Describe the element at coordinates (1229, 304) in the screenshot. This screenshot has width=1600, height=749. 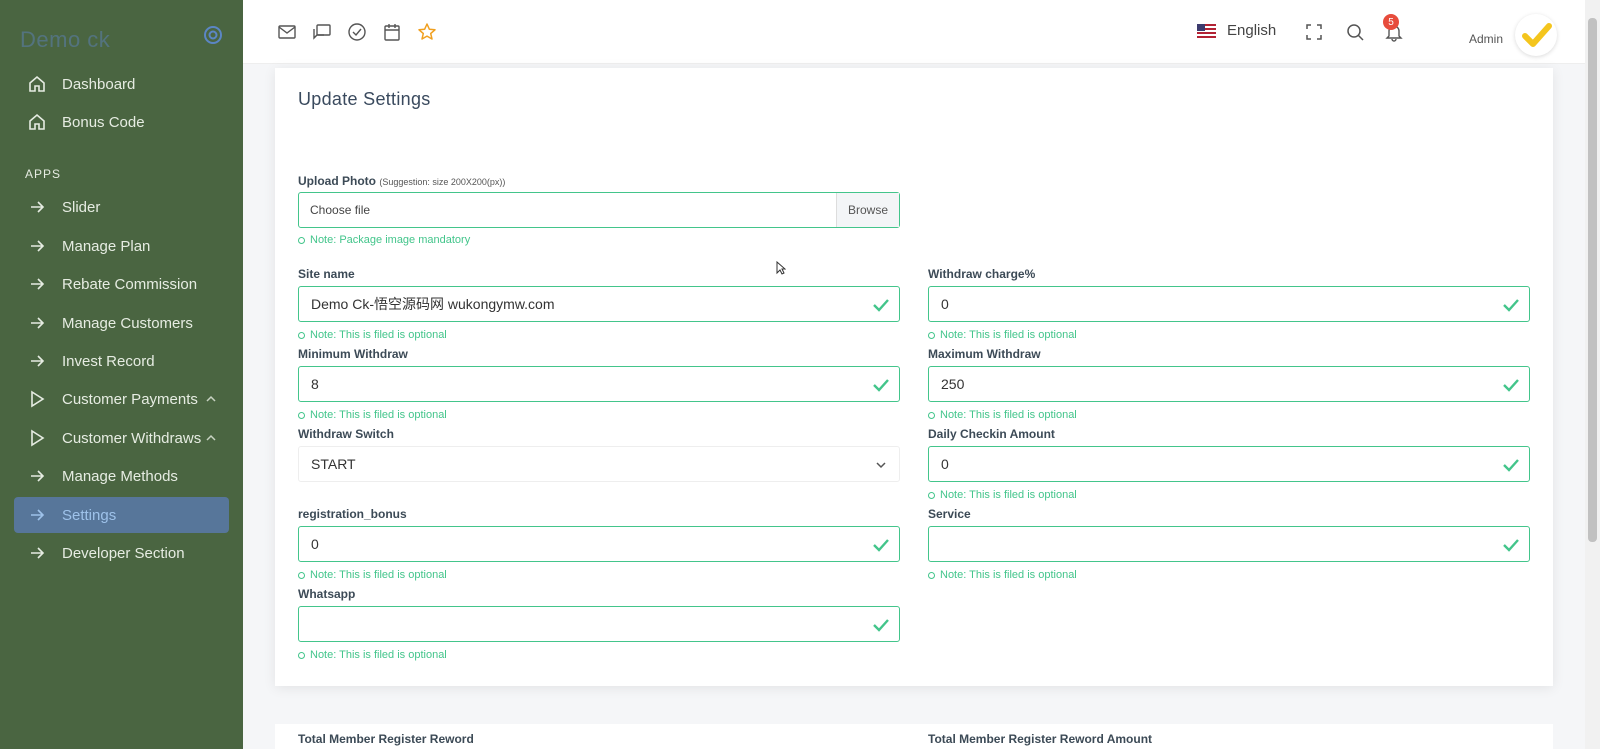
I see `withdraw-charge-input: 0` at that location.